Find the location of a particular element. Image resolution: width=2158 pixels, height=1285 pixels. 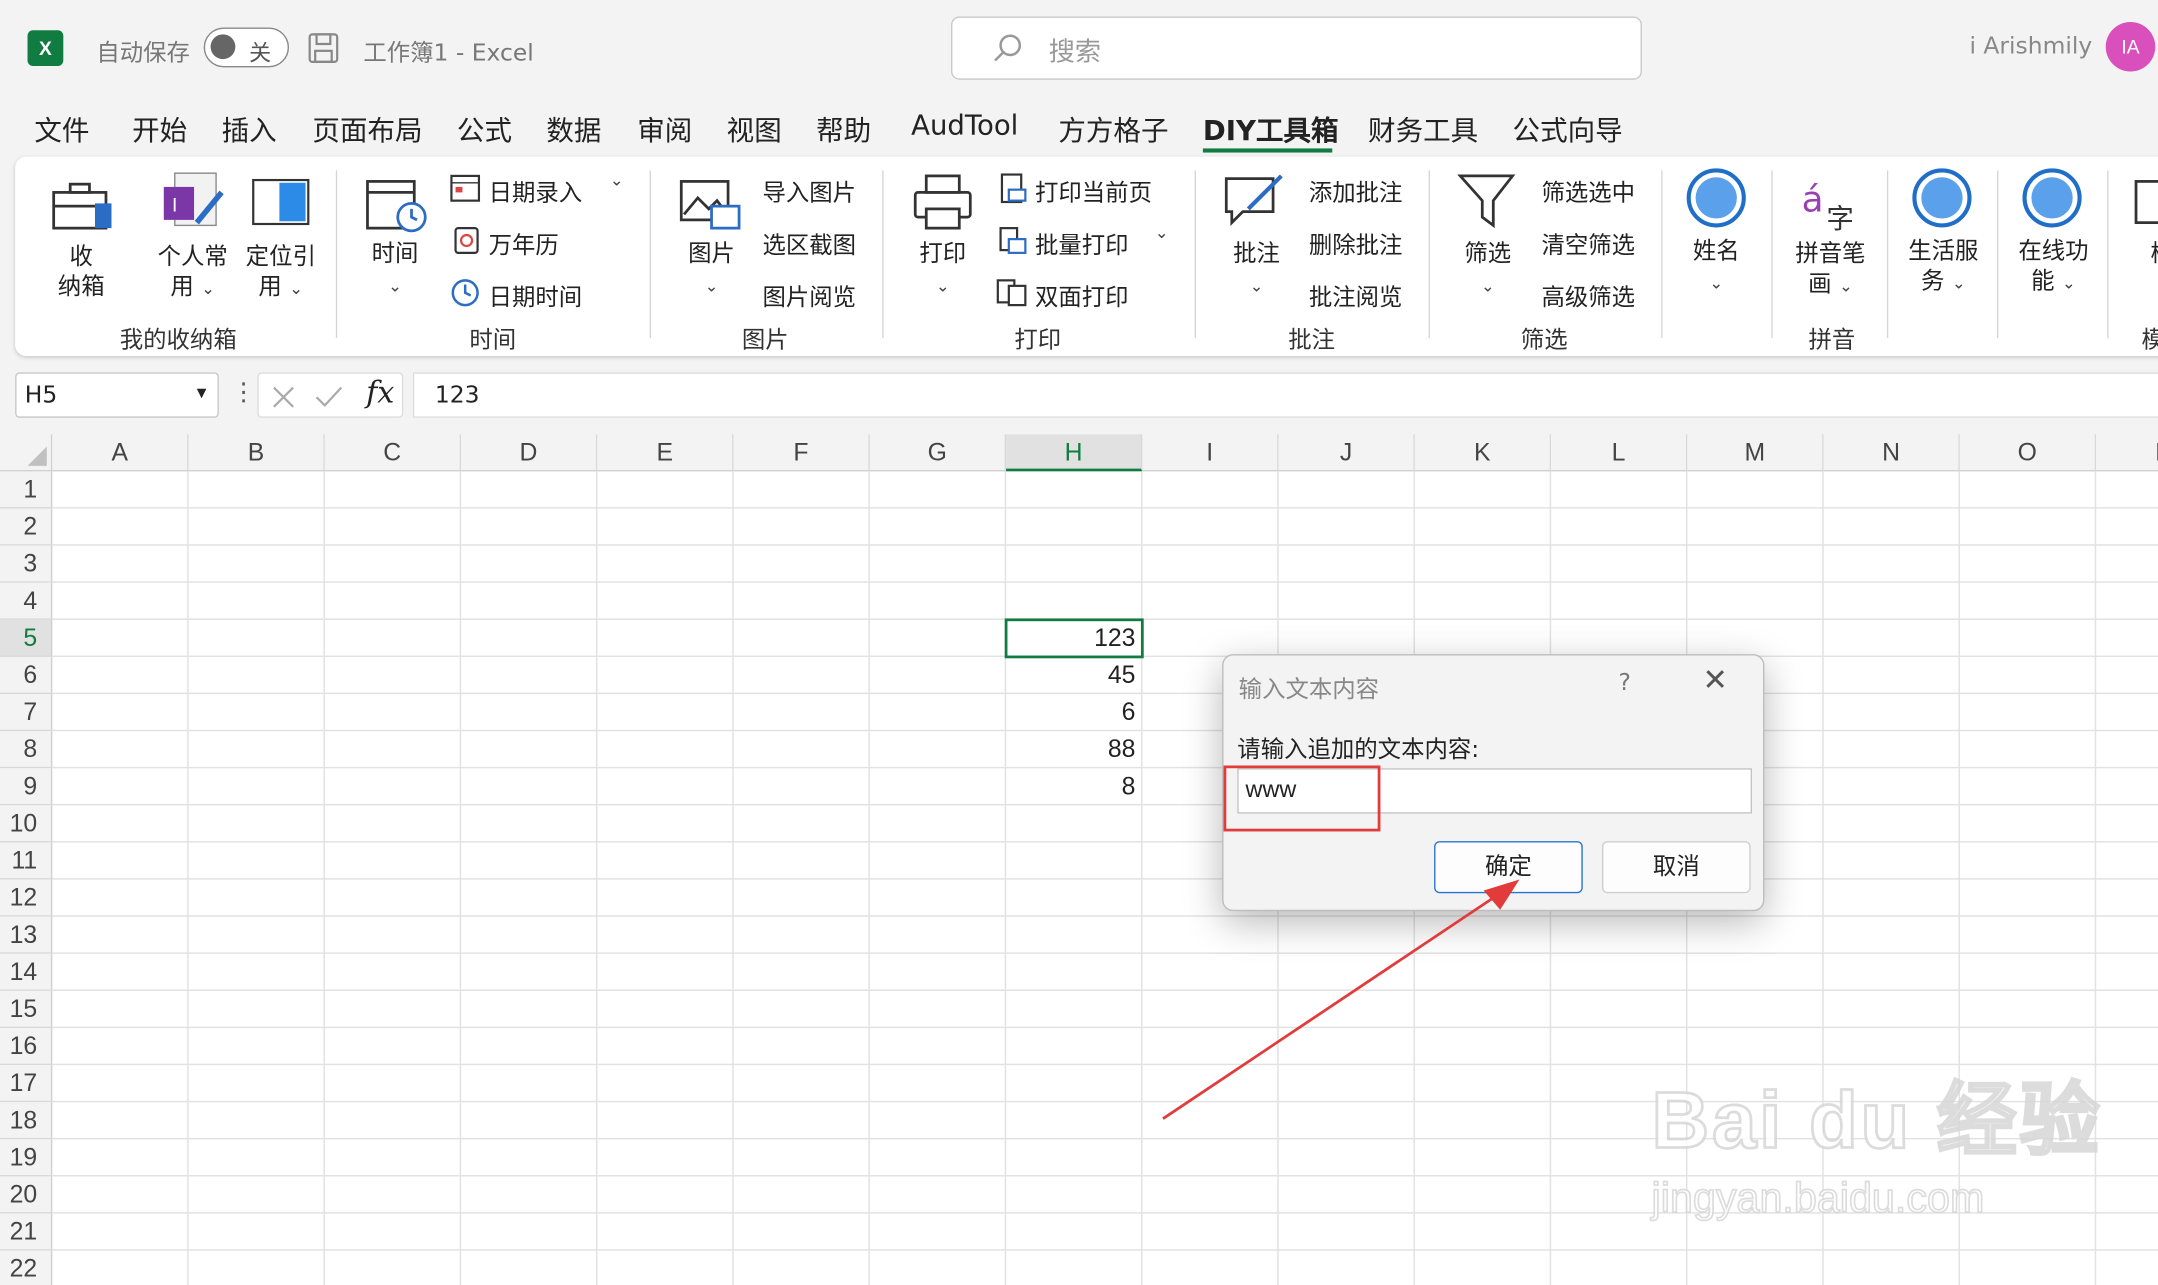

name-button: 姓名 ⌄ is located at coordinates (1716, 267).